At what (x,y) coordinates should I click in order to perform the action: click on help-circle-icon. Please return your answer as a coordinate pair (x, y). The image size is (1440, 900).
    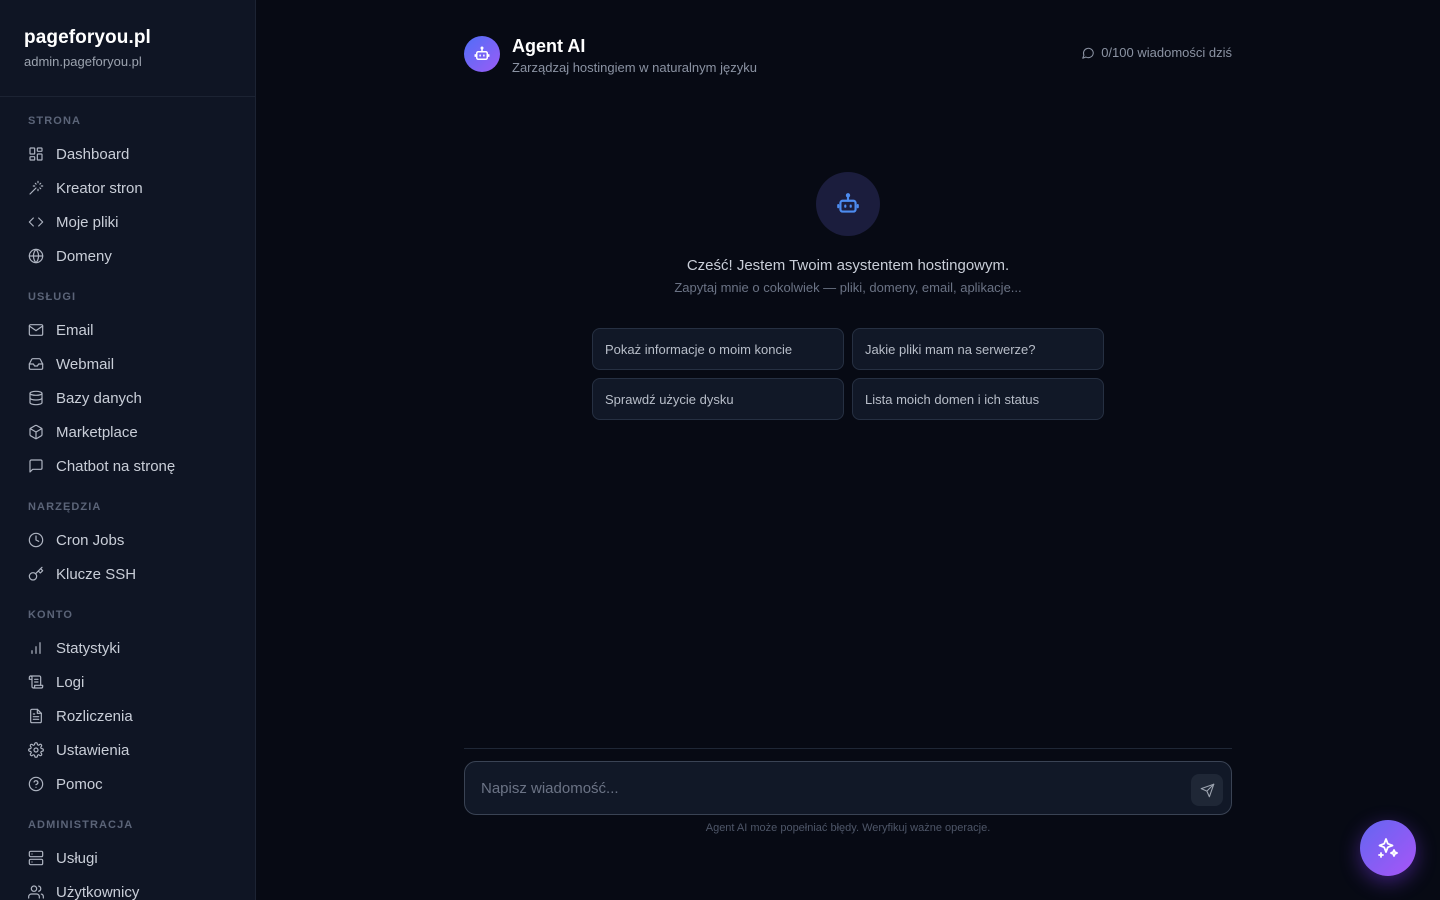
    Looking at the image, I should click on (36, 784).